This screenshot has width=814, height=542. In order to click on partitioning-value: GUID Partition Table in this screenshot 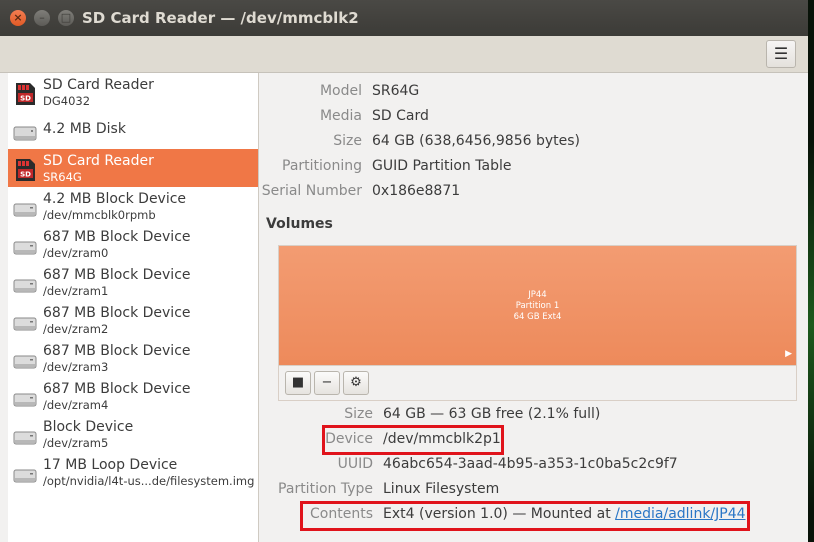, I will do `click(442, 166)`.